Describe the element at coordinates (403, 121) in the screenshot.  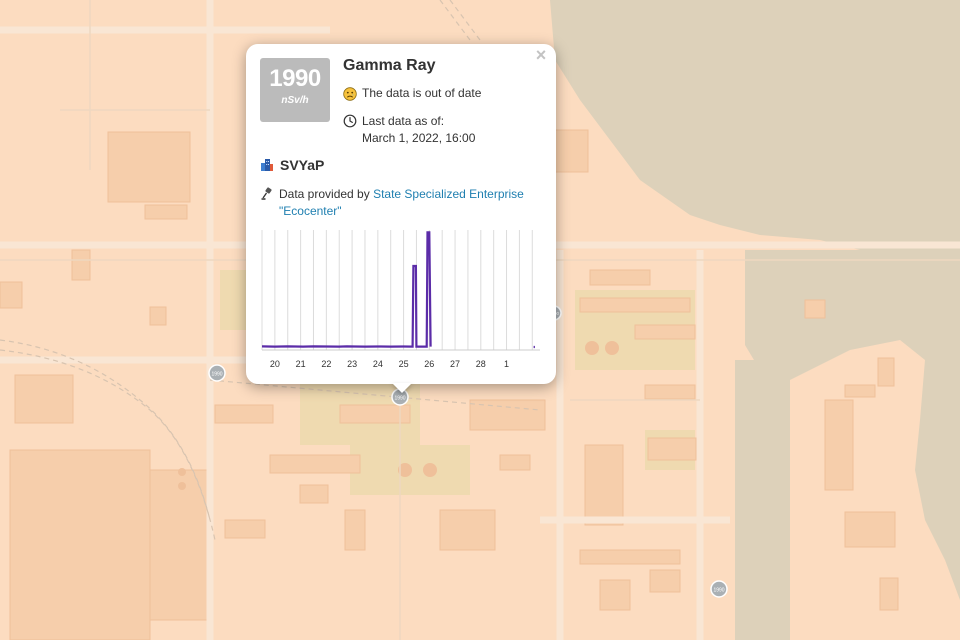
I see `last-data-label: Last data as of:` at that location.